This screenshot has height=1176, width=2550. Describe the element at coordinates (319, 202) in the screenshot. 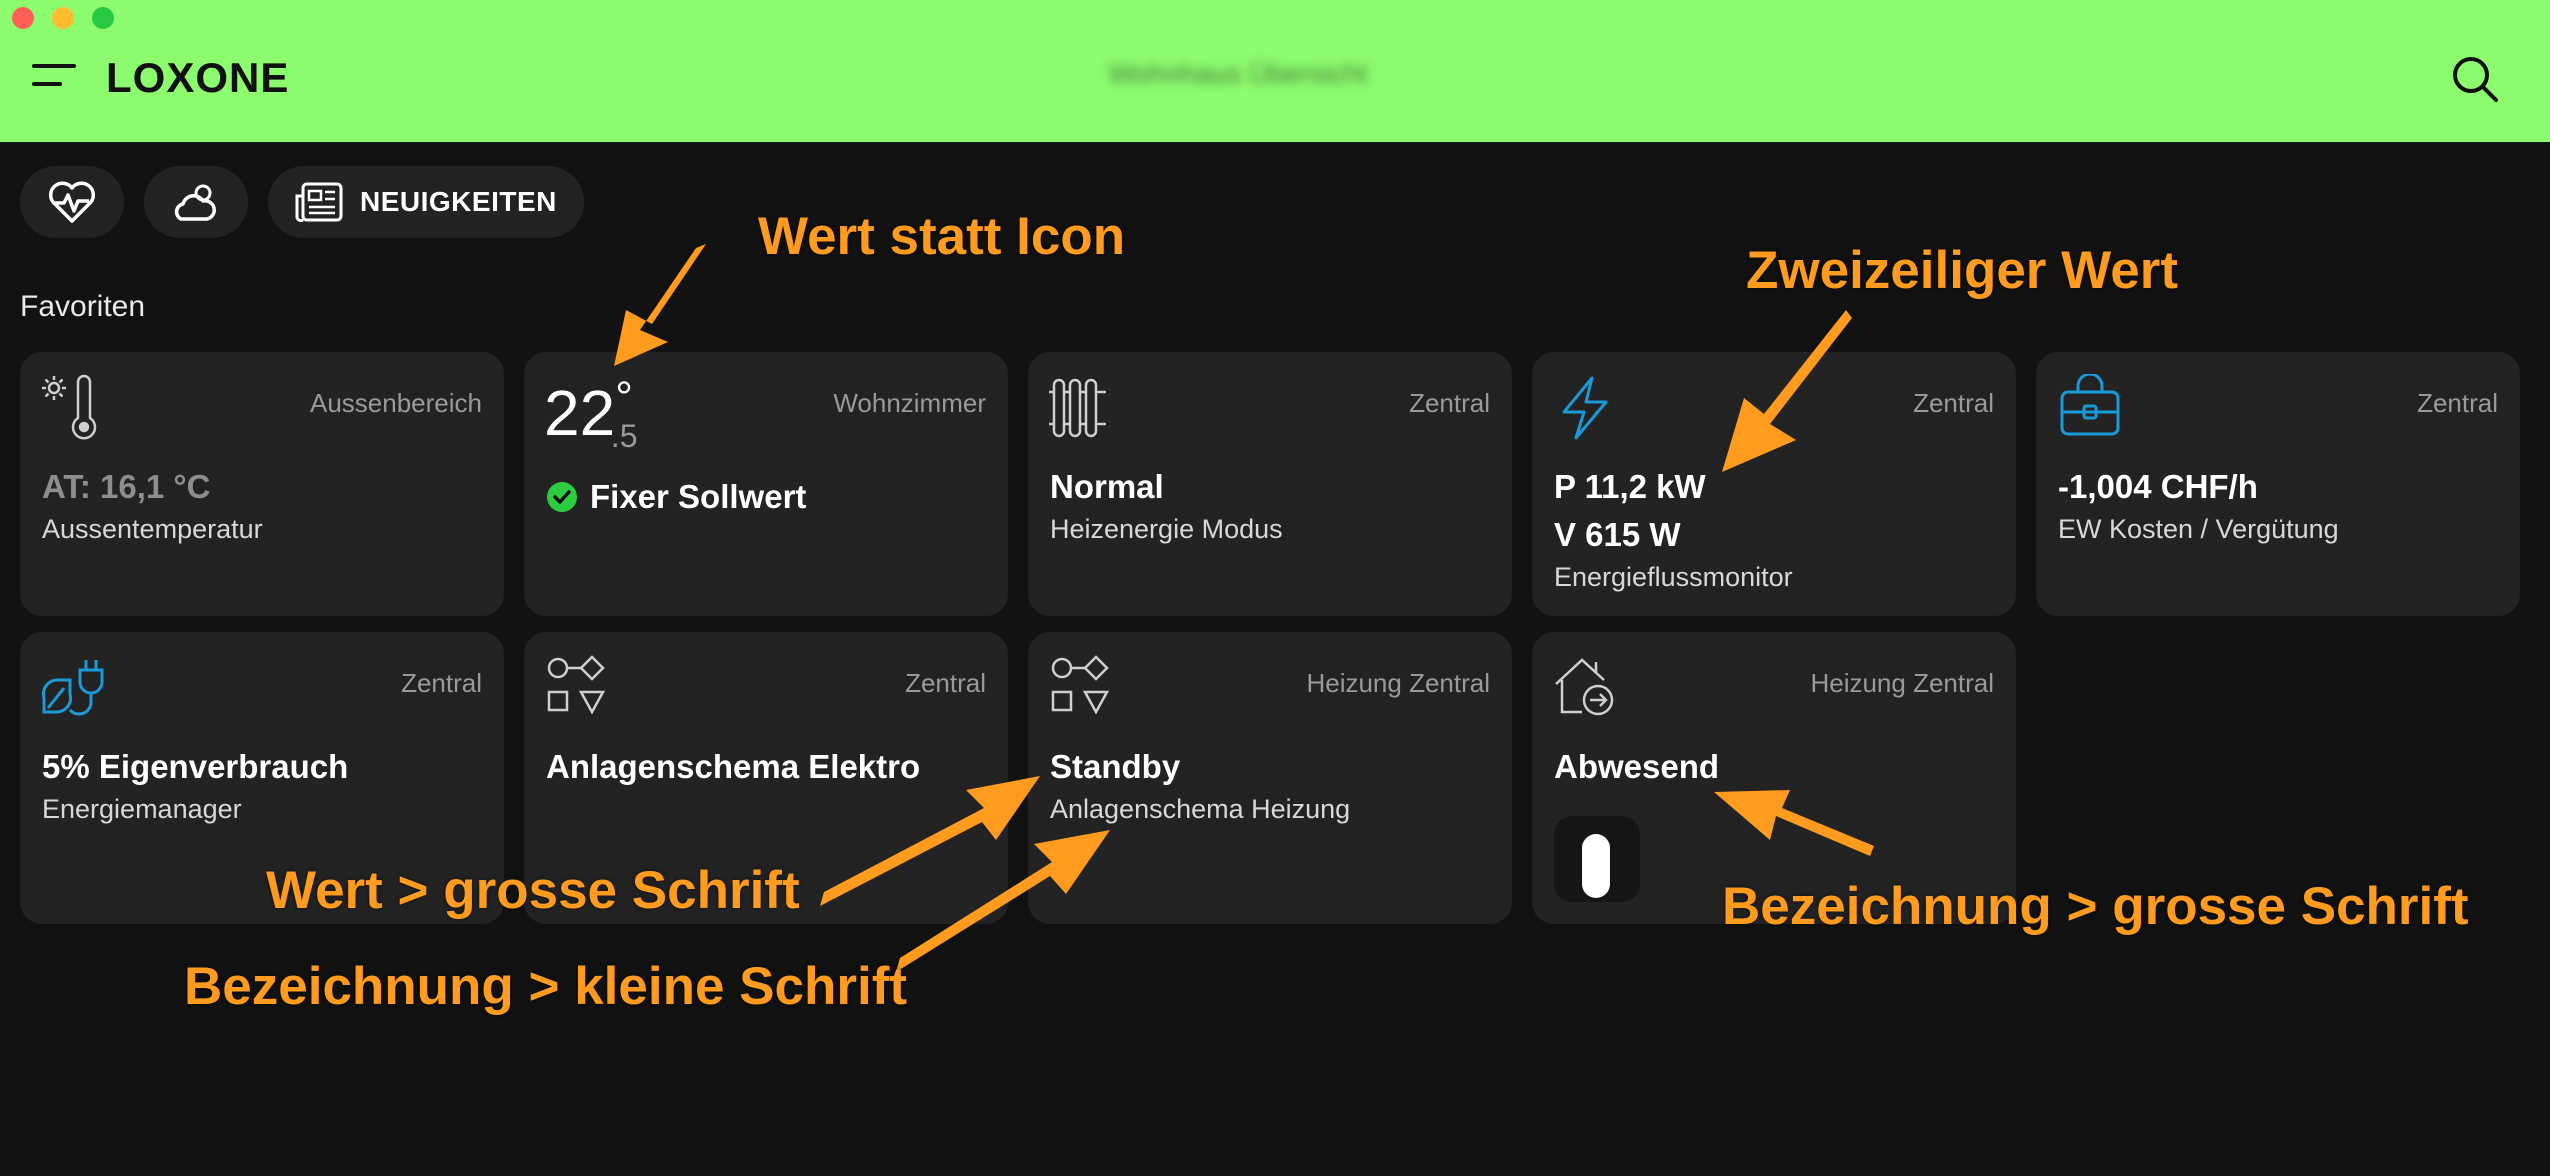

I see `newspaper-icon` at that location.